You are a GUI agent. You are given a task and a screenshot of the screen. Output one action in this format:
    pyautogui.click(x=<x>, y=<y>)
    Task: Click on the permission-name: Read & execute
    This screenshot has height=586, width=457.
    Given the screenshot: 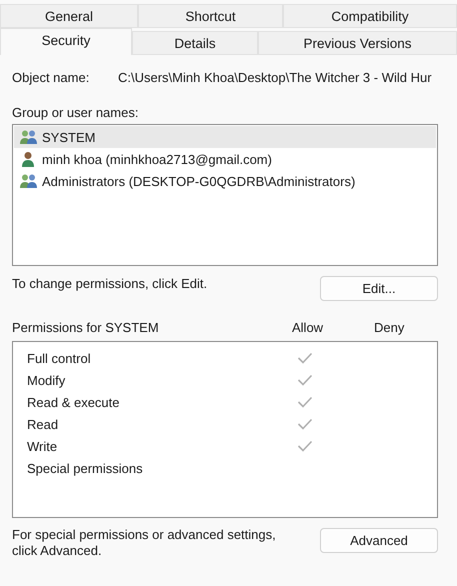 What is the action you would take?
    pyautogui.click(x=74, y=402)
    